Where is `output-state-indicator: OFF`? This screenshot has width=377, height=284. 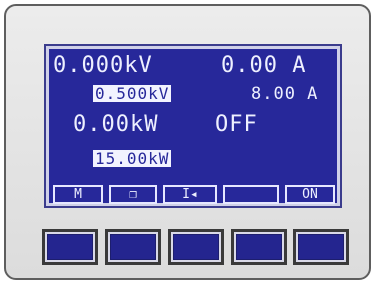
output-state-indicator: OFF is located at coordinates (236, 124).